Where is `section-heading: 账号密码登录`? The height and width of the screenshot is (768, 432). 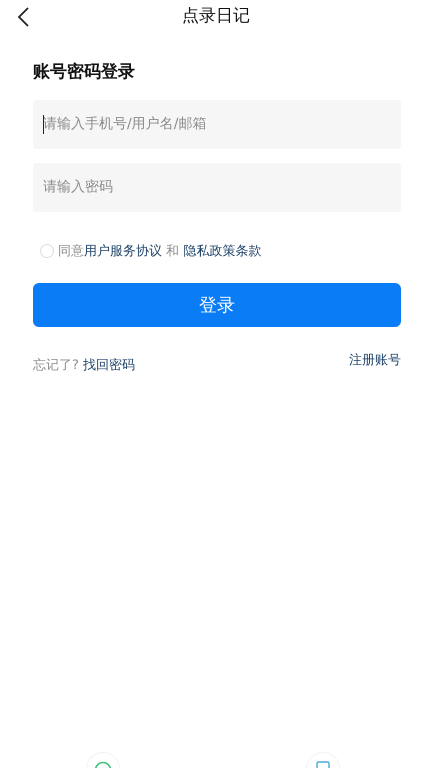 section-heading: 账号密码登录 is located at coordinates (84, 72).